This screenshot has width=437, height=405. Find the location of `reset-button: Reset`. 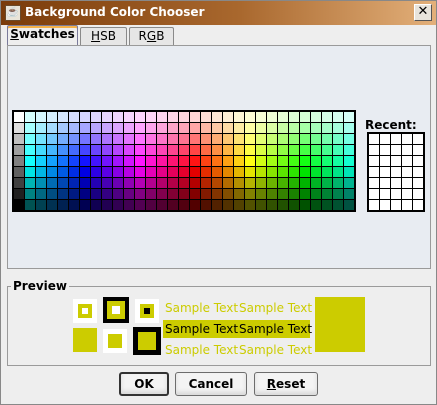

reset-button: Reset is located at coordinates (286, 384).